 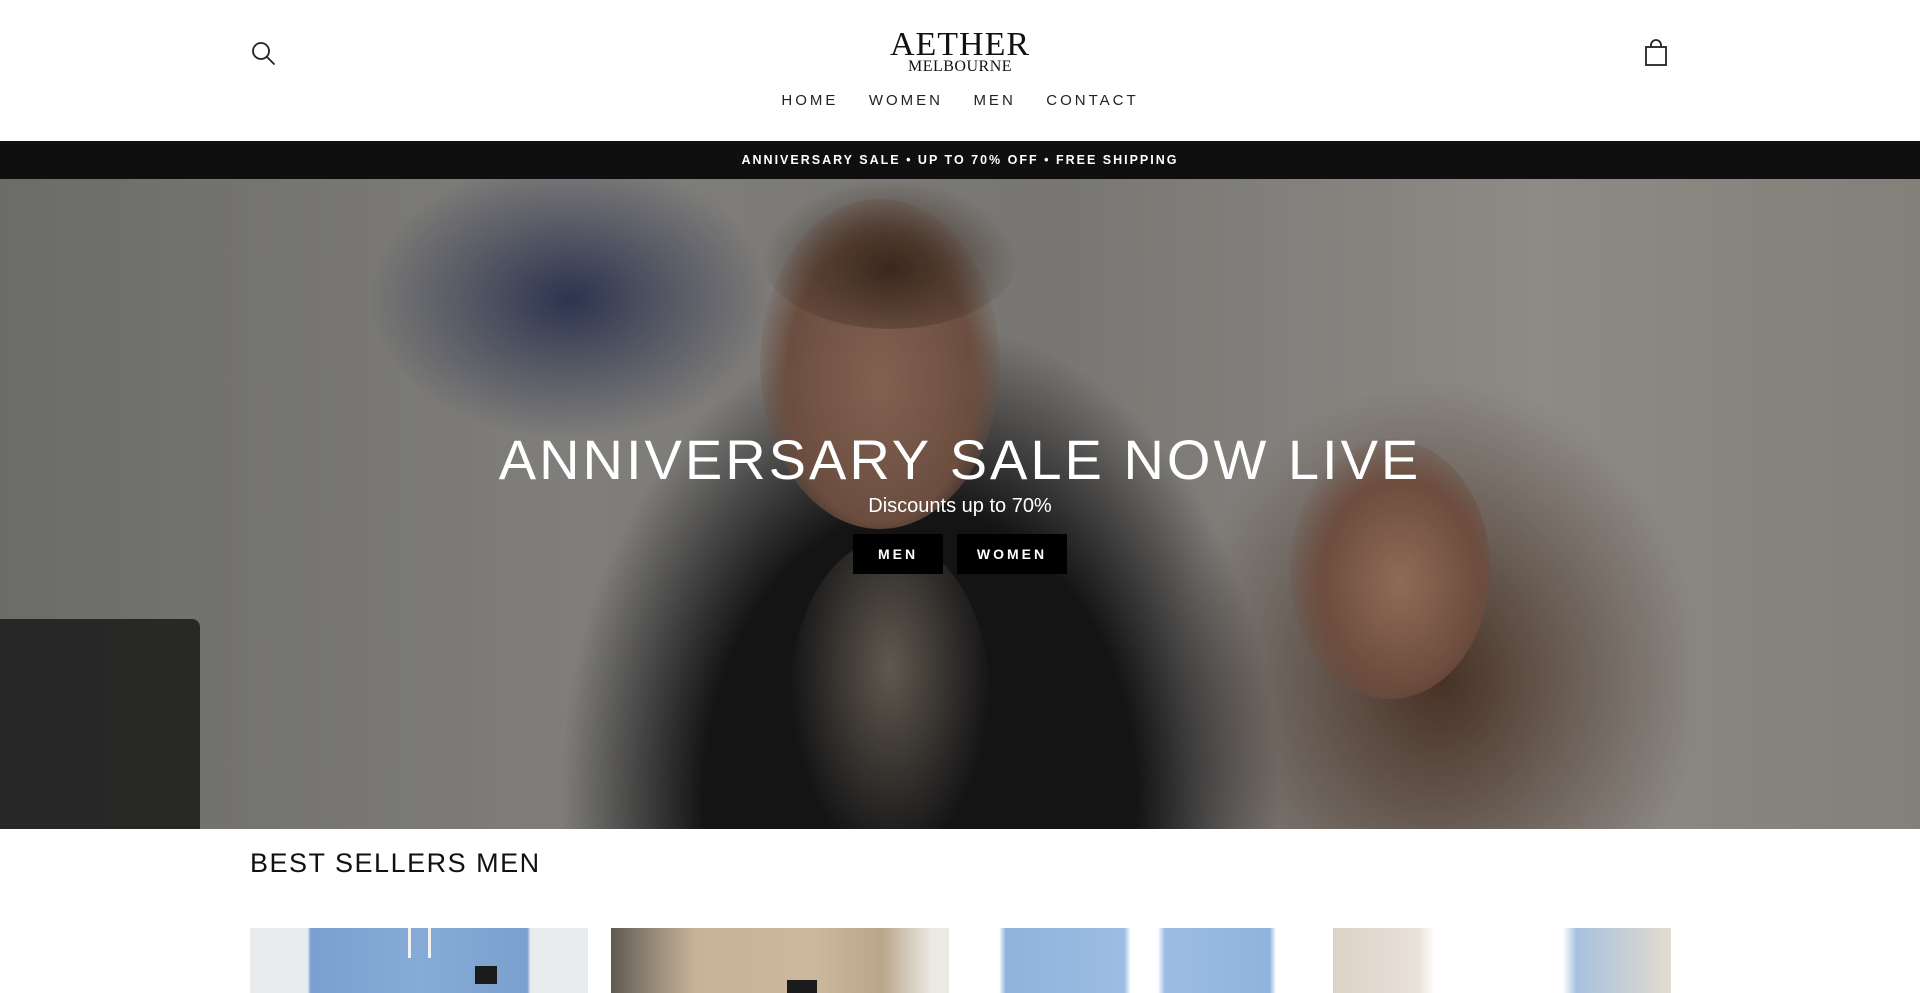 I want to click on search-button, so click(x=263, y=53).